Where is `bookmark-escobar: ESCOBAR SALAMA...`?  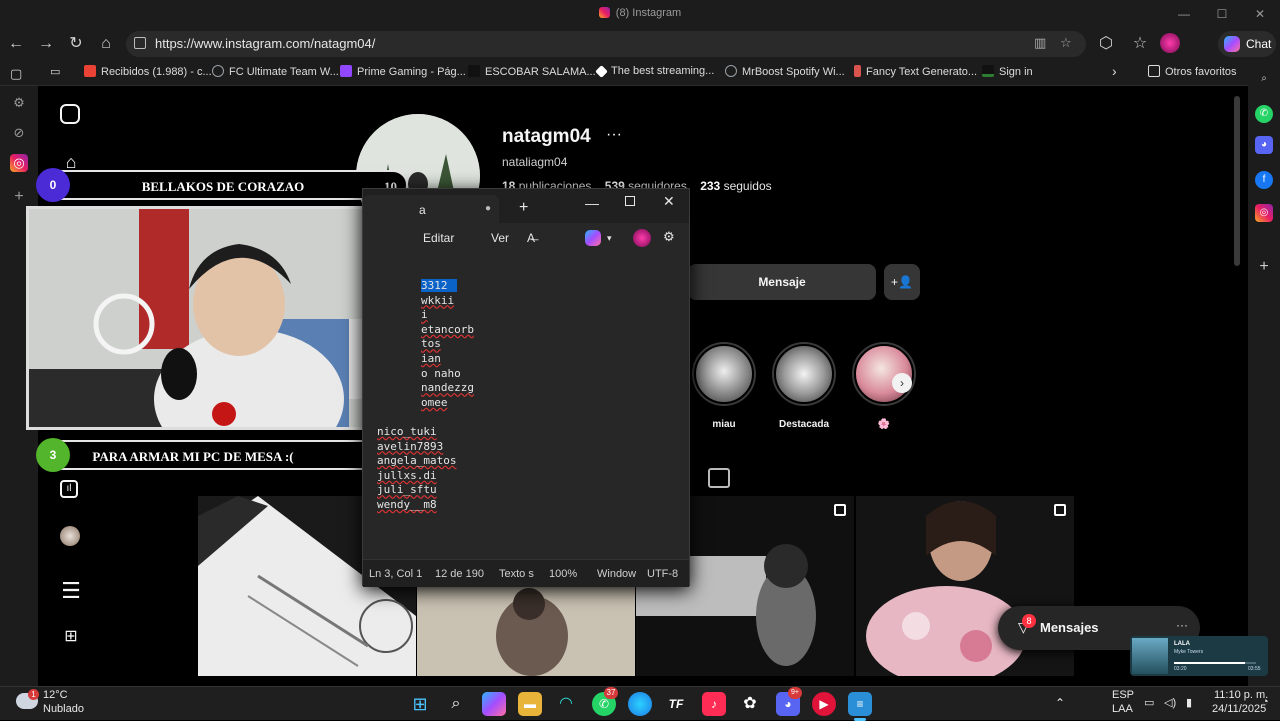
bookmark-escobar: ESCOBAR SALAMA... is located at coordinates (532, 71).